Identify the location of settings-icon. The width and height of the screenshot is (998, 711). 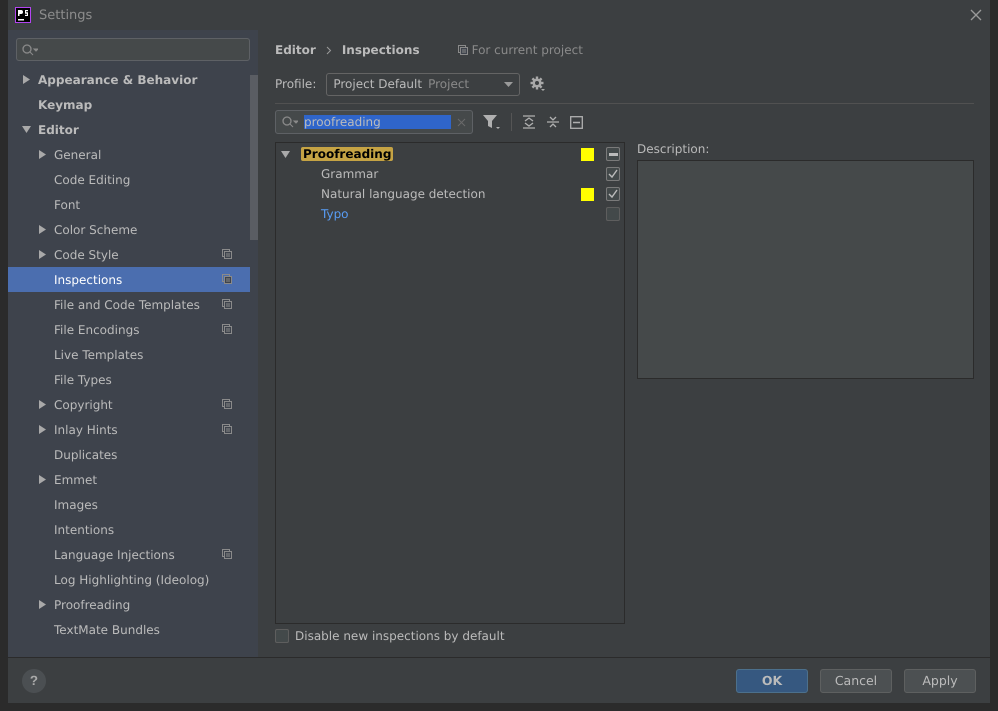
(538, 84).